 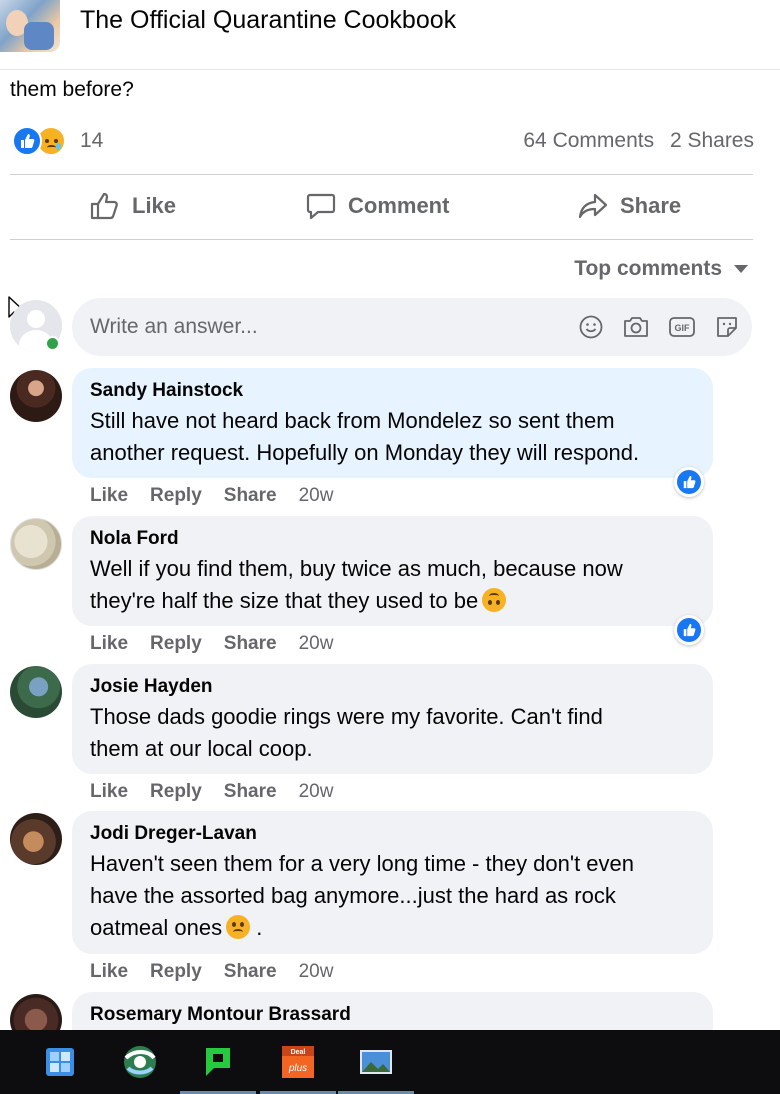 What do you see at coordinates (176, 927) in the screenshot?
I see `comment-text-line: oatmeal ones .` at bounding box center [176, 927].